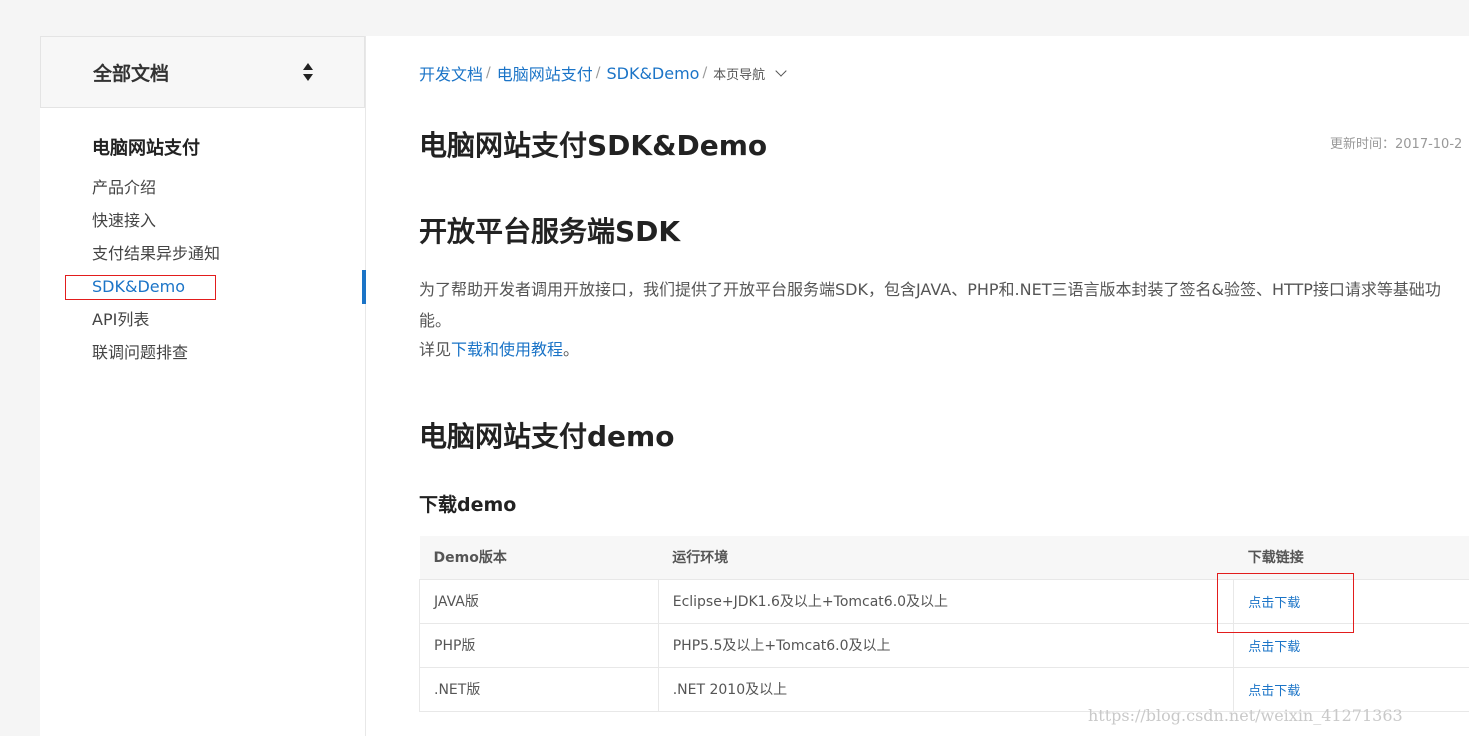 The width and height of the screenshot is (1469, 736). What do you see at coordinates (946, 558) in the screenshot?
I see `table-header-env: 运行环境` at bounding box center [946, 558].